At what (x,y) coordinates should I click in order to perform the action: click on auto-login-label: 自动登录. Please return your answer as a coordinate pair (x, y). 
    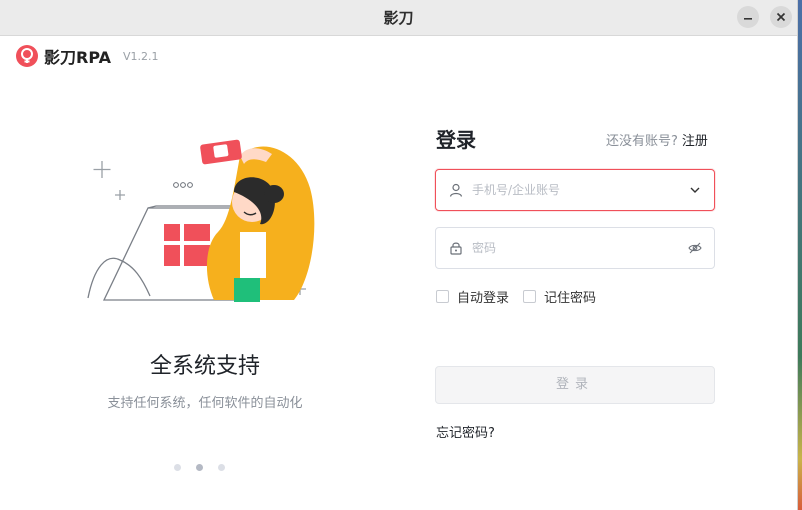
    Looking at the image, I should click on (483, 296).